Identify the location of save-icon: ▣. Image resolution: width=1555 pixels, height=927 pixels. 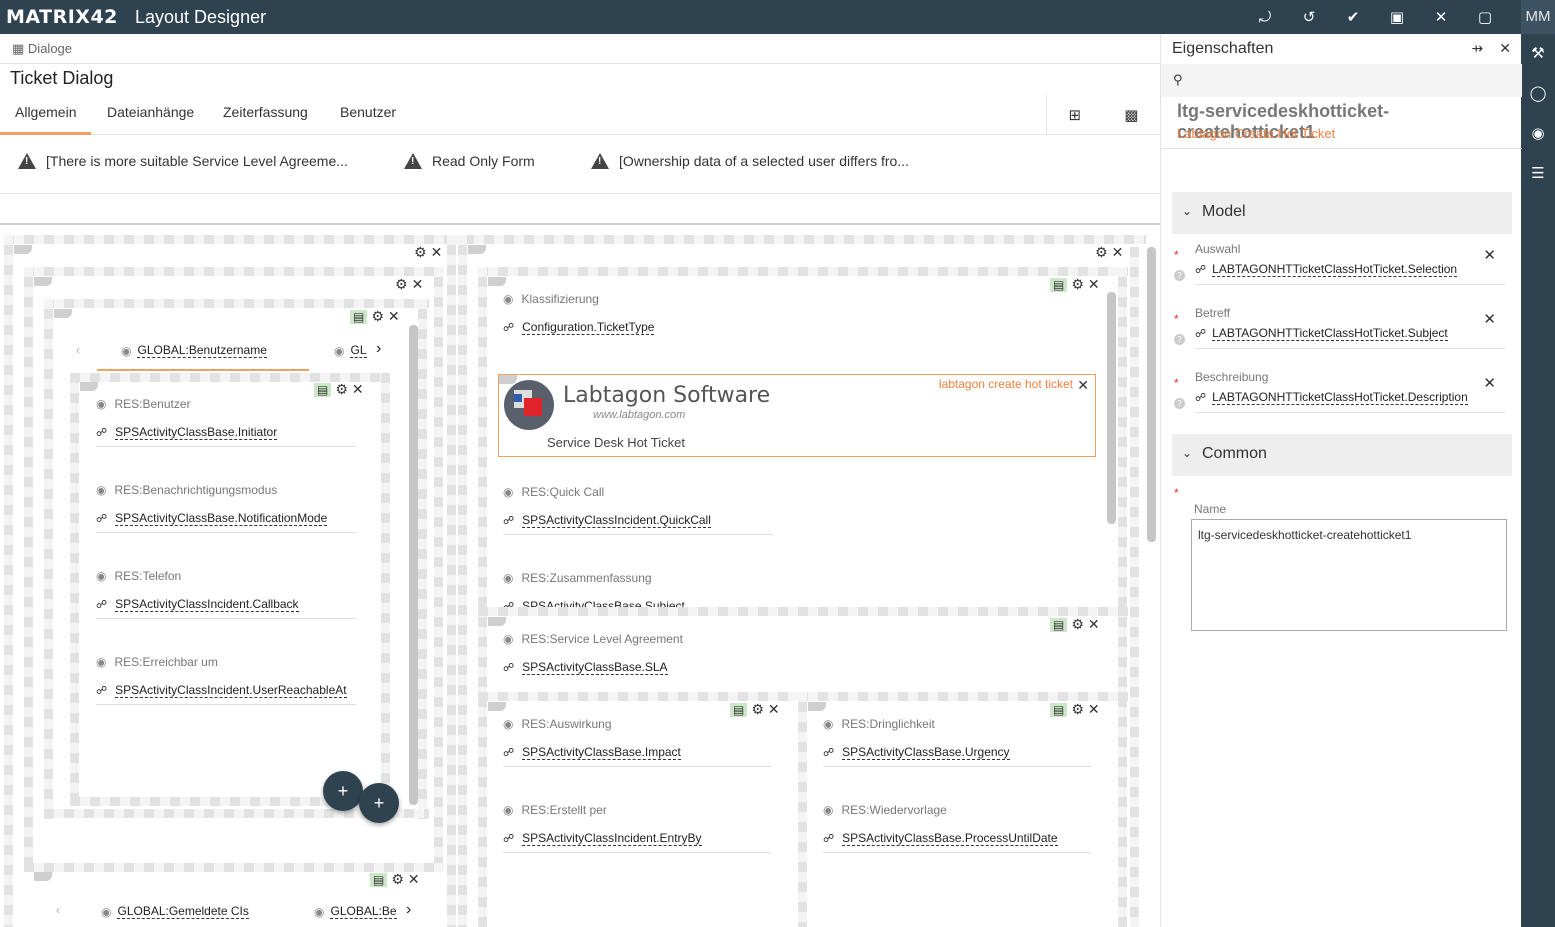
(1397, 17).